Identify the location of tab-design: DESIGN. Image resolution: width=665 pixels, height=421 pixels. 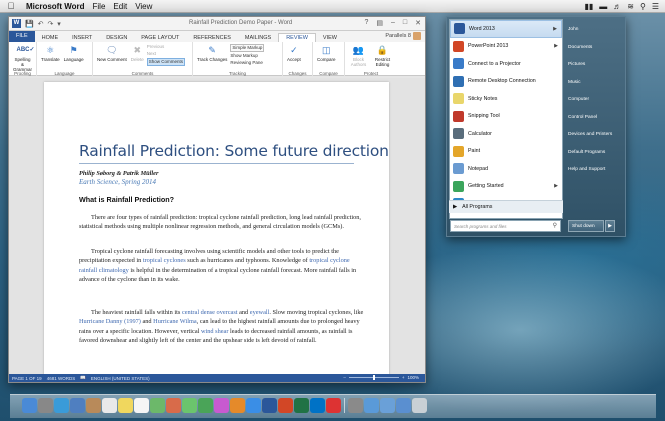
(116, 38).